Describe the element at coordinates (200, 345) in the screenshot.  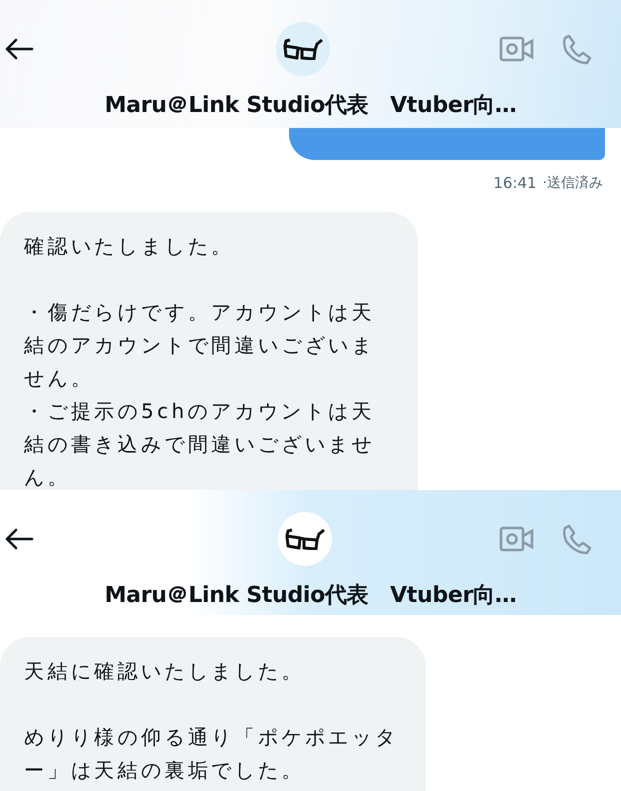
I see `message-text: ・傷だらけです。アカウントは天結のアカウントで間違いございません。` at that location.